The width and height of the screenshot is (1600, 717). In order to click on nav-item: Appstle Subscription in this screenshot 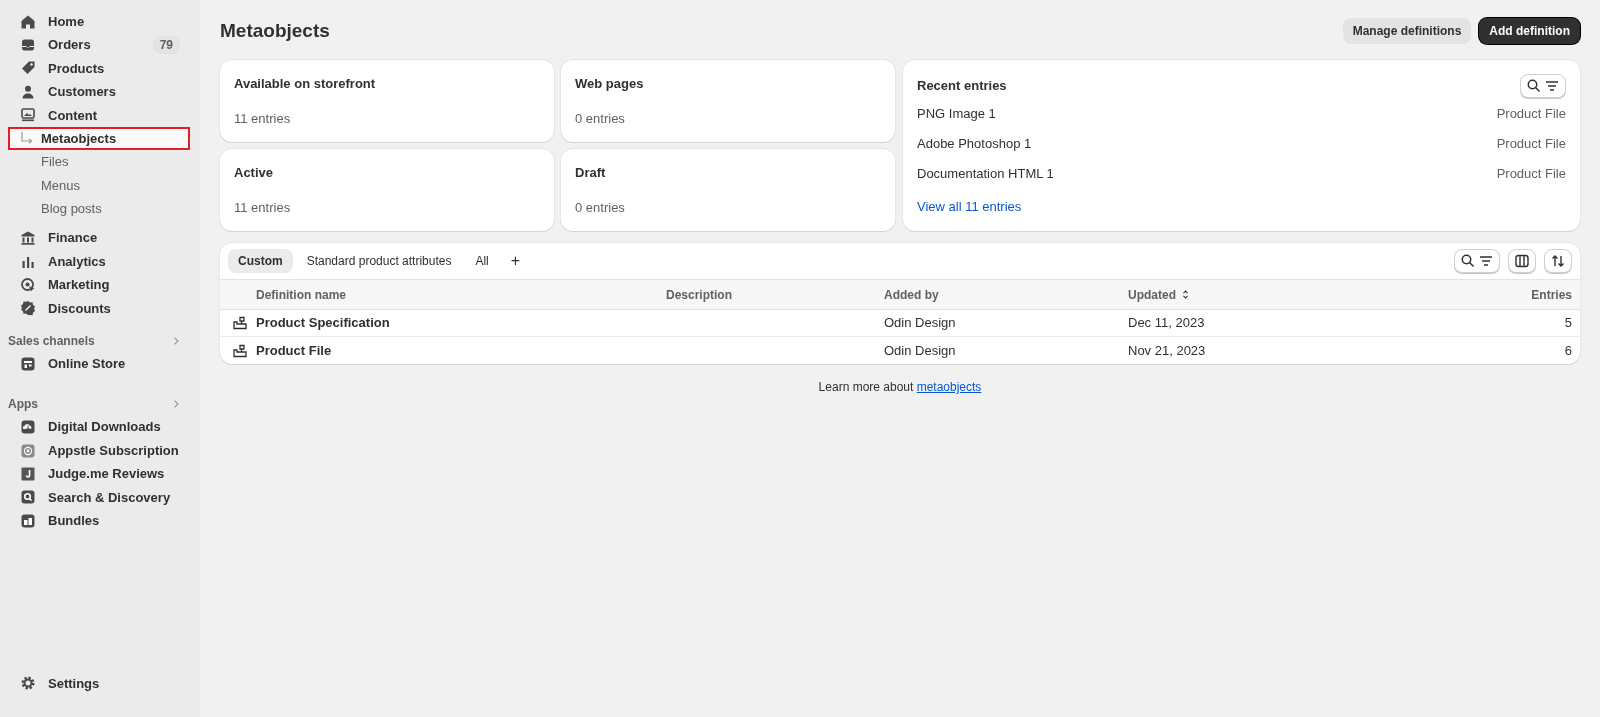, I will do `click(99, 450)`.